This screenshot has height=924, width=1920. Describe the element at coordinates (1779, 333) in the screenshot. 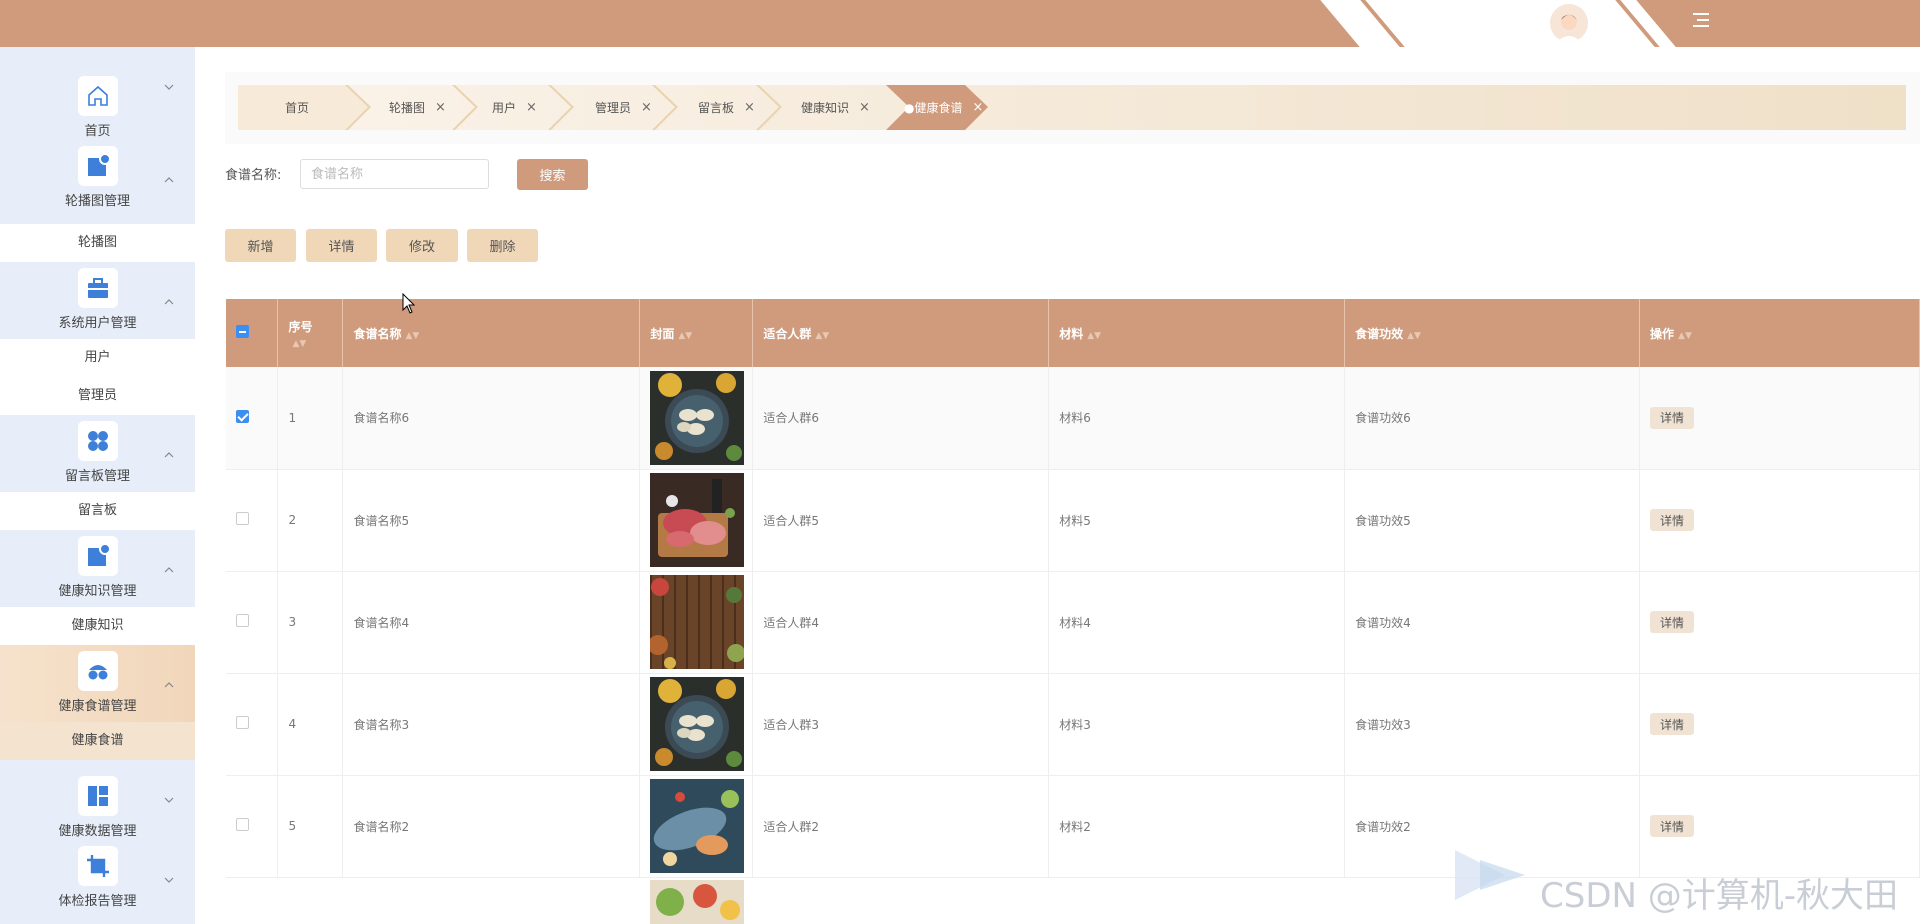

I see `col-header: 操作 ▲▼` at that location.